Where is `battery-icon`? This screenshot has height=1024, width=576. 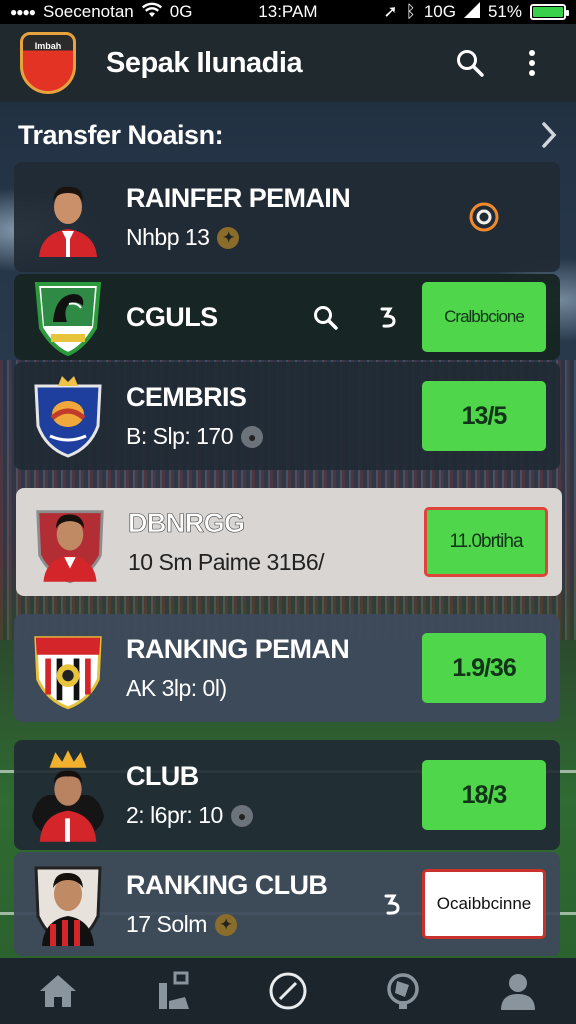
battery-icon is located at coordinates (549, 12).